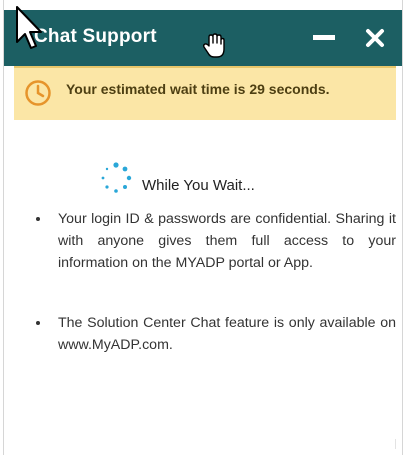  Describe the element at coordinates (203, 38) in the screenshot. I see `chat-header: Chat Support` at that location.